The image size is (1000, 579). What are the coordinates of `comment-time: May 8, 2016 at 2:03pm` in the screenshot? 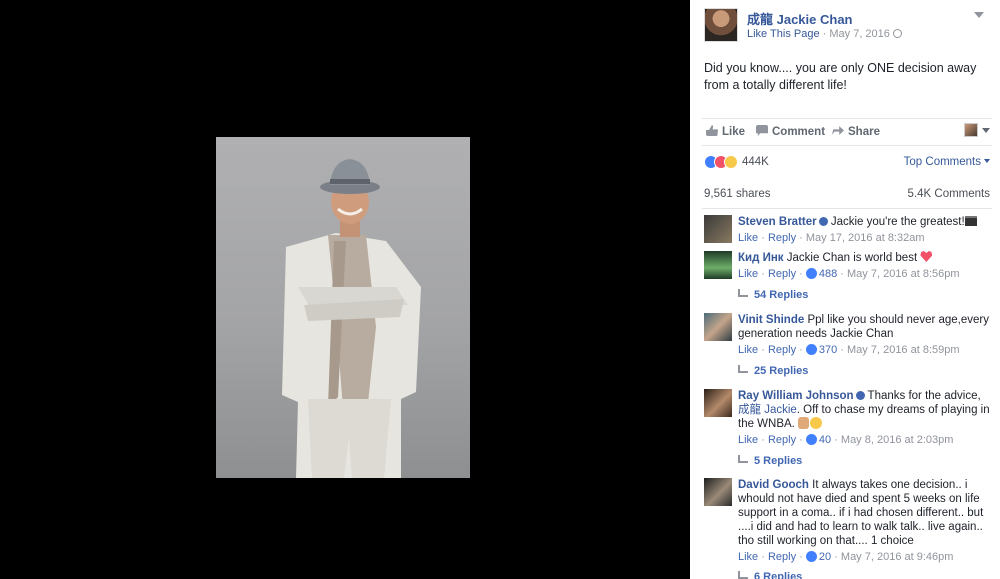 It's located at (897, 440).